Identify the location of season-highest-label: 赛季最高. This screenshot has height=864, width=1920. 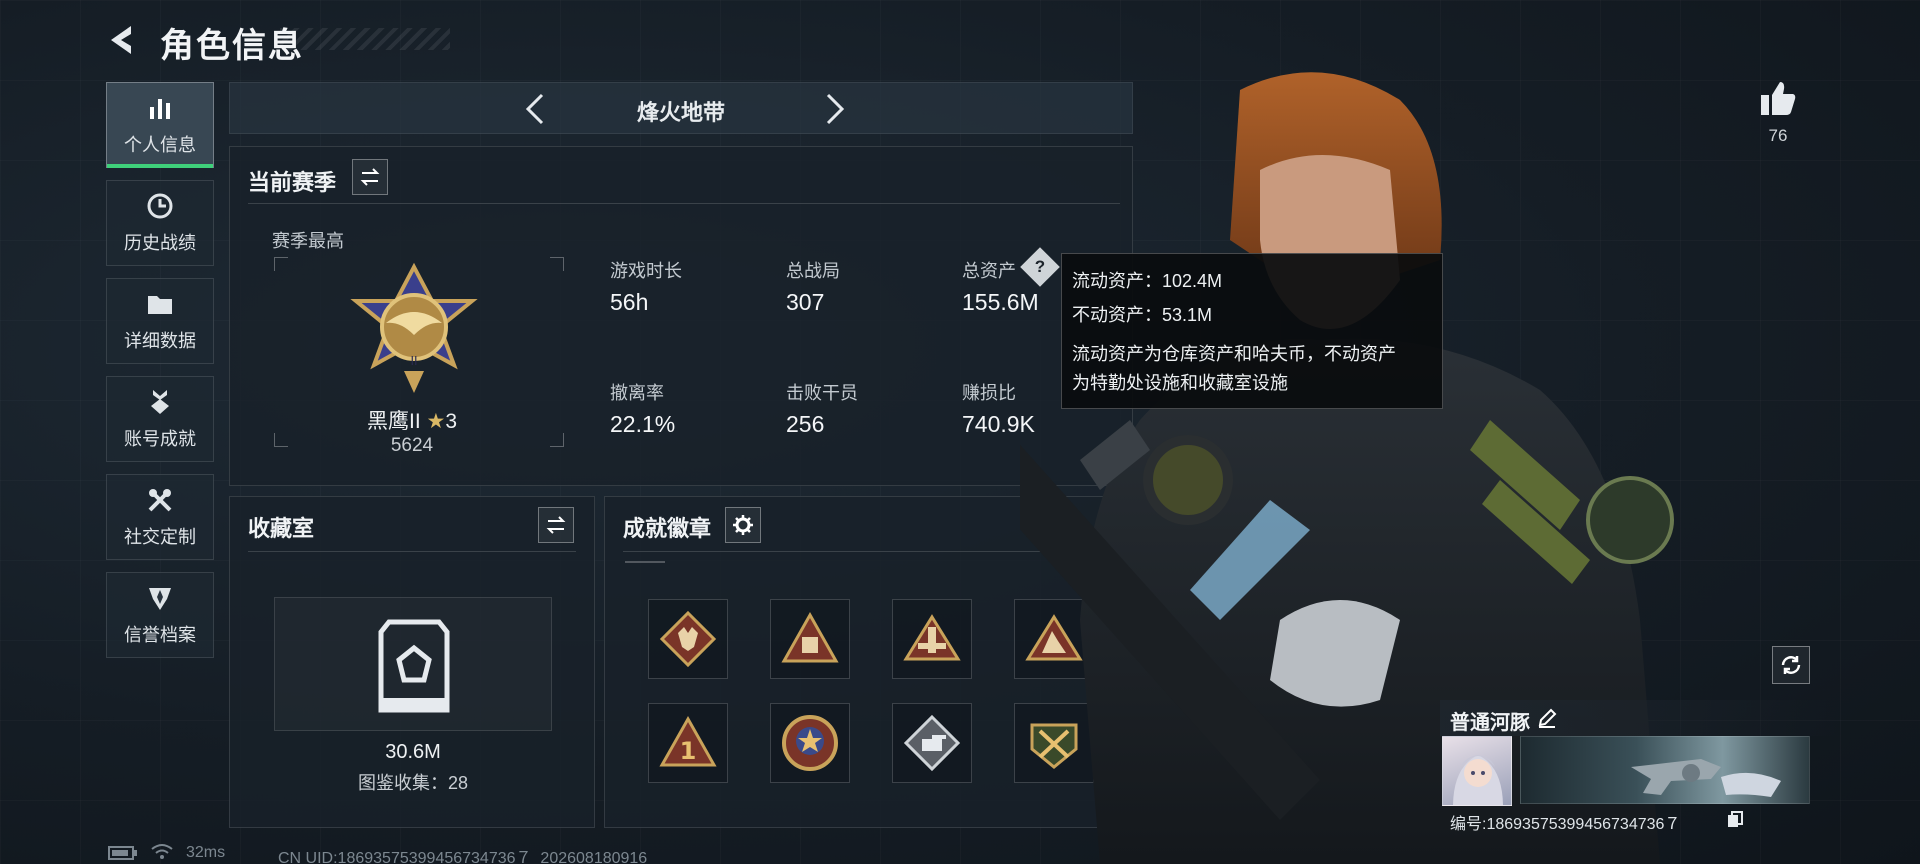
(308, 241).